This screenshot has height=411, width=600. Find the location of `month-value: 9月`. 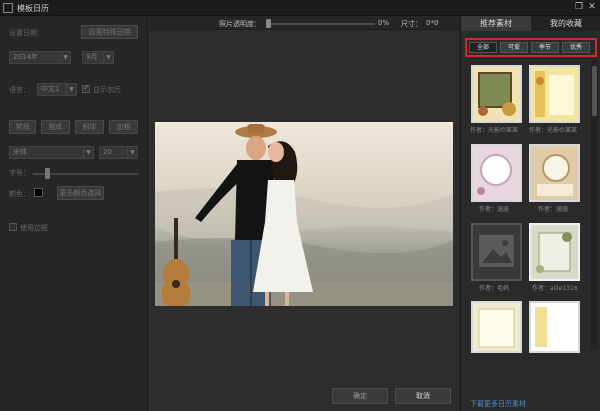

month-value: 9月 is located at coordinates (92, 57).